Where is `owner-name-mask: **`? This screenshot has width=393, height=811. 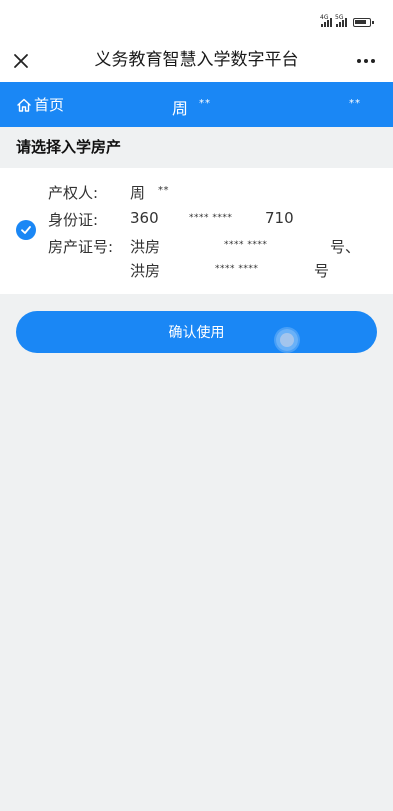 owner-name-mask: ** is located at coordinates (163, 190).